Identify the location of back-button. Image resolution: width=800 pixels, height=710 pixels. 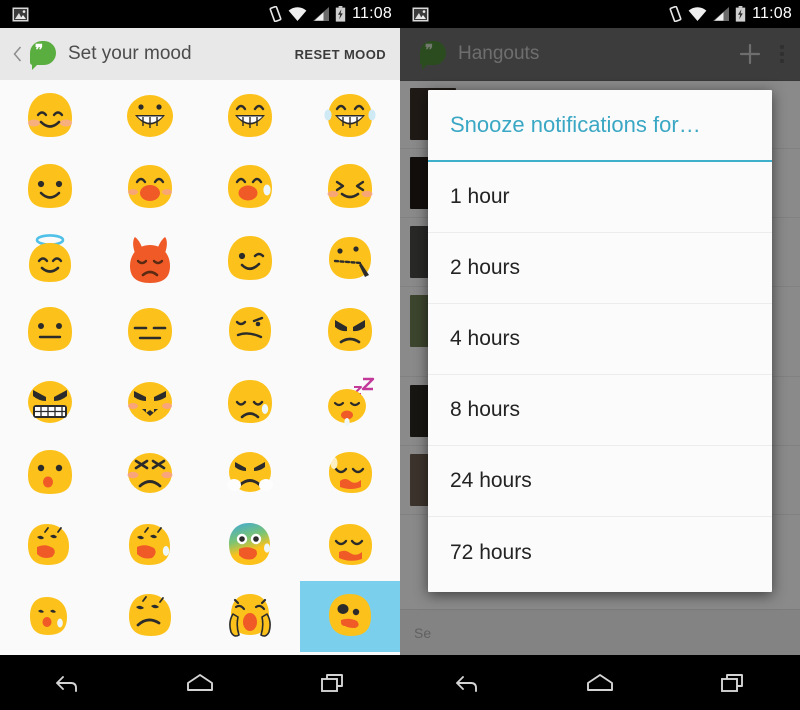
(17, 54).